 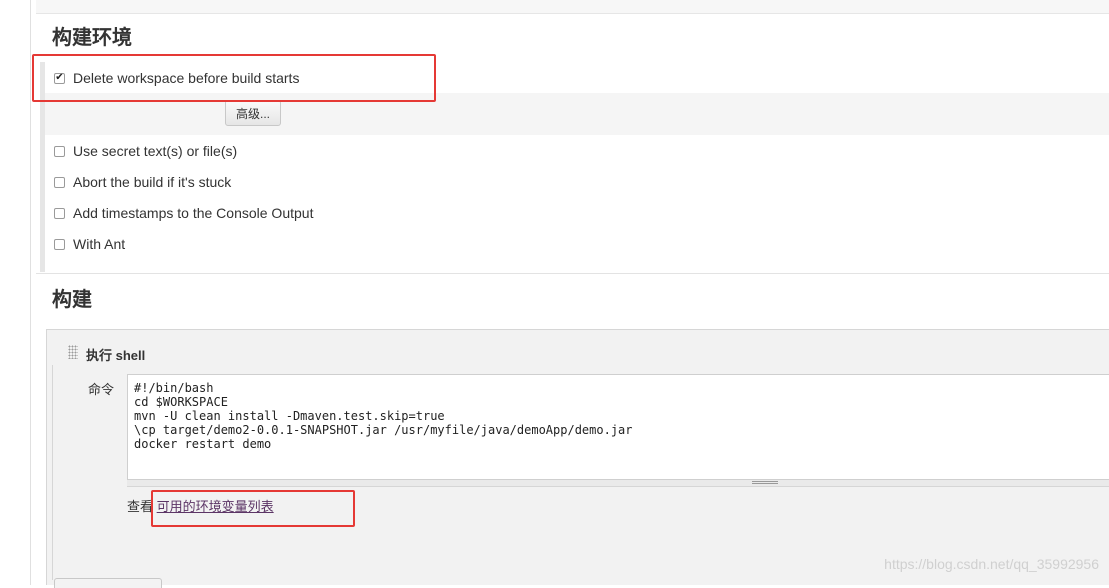 What do you see at coordinates (618, 483) in the screenshot?
I see `textarea-resize-bar` at bounding box center [618, 483].